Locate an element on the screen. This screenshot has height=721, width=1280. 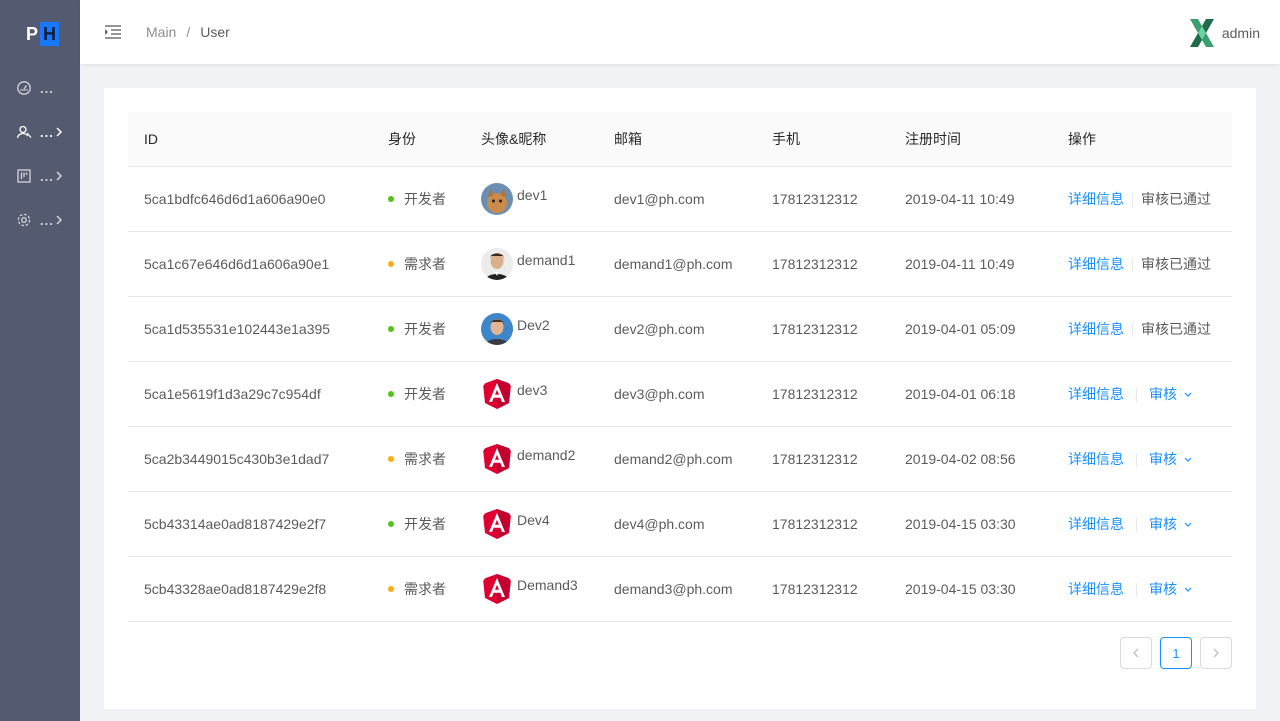
angular-logo-icon is located at coordinates (497, 523).